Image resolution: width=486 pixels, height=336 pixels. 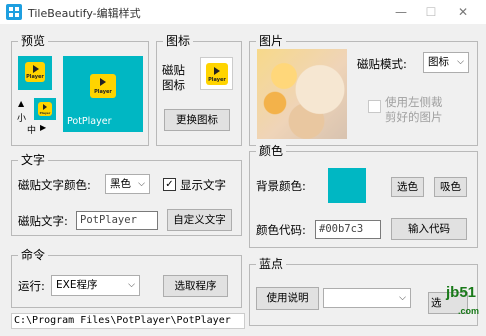 What do you see at coordinates (169, 184) in the screenshot?
I see `show-text-checkbox: ✓` at bounding box center [169, 184].